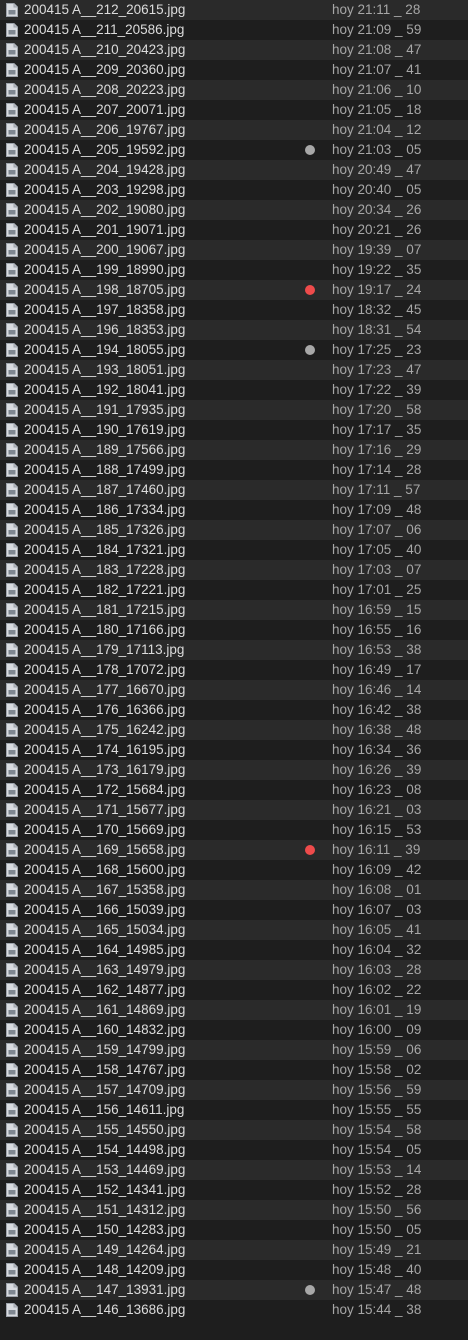  Describe the element at coordinates (234, 1270) in the screenshot. I see `file-row: 200415 A__148_14209.jpg hoy 15:48 _ 40` at that location.